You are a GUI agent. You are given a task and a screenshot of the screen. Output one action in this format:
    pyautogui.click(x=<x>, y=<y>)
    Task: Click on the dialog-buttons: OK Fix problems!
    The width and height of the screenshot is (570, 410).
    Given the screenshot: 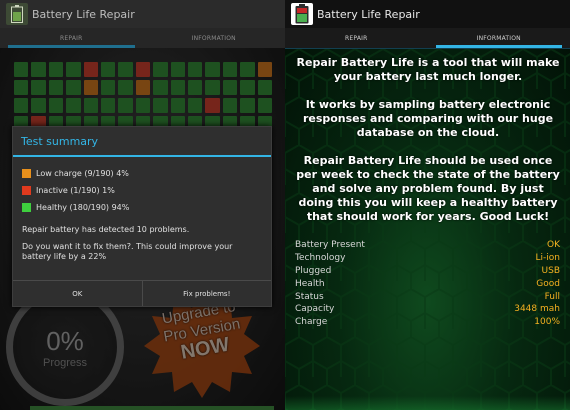 What is the action you would take?
    pyautogui.click(x=142, y=293)
    